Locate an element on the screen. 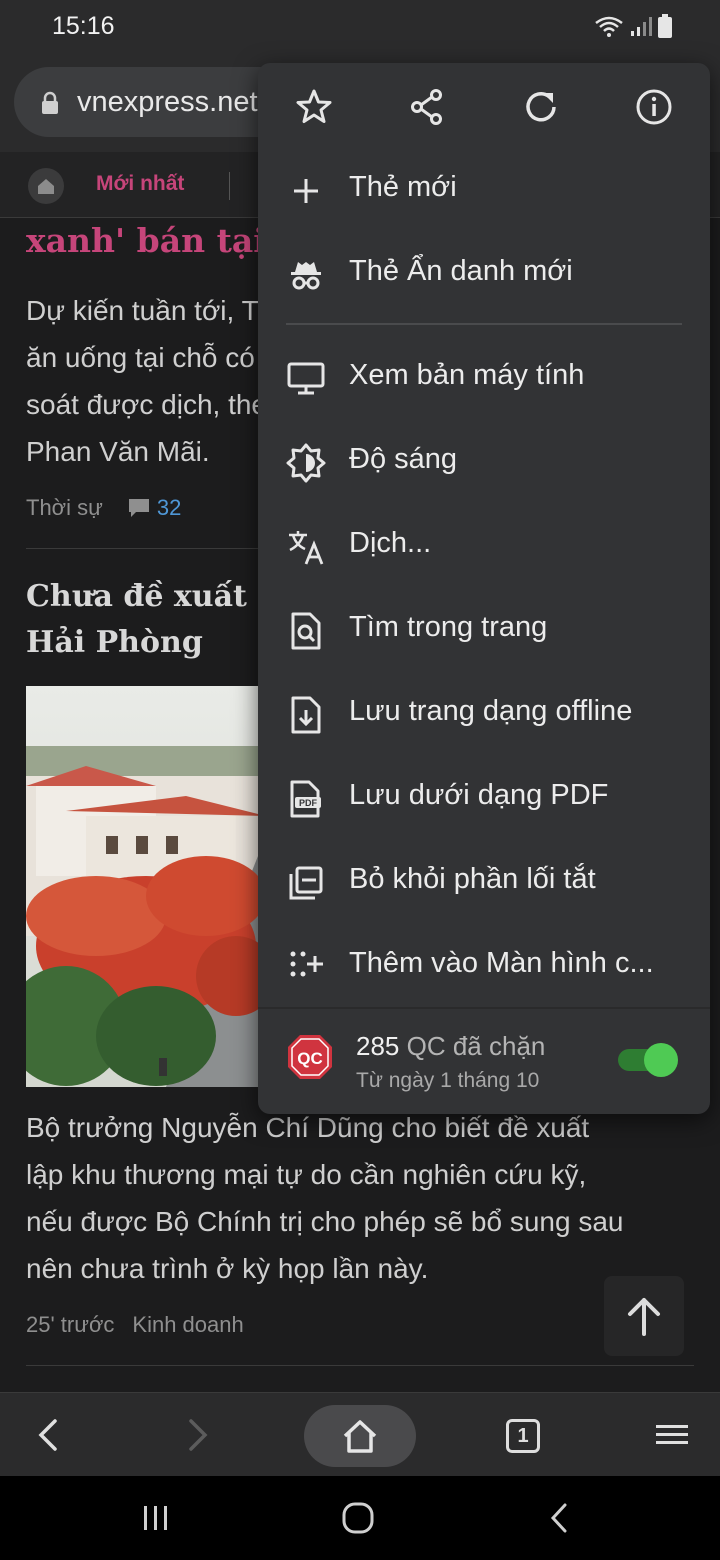  share-button is located at coordinates (427, 107).